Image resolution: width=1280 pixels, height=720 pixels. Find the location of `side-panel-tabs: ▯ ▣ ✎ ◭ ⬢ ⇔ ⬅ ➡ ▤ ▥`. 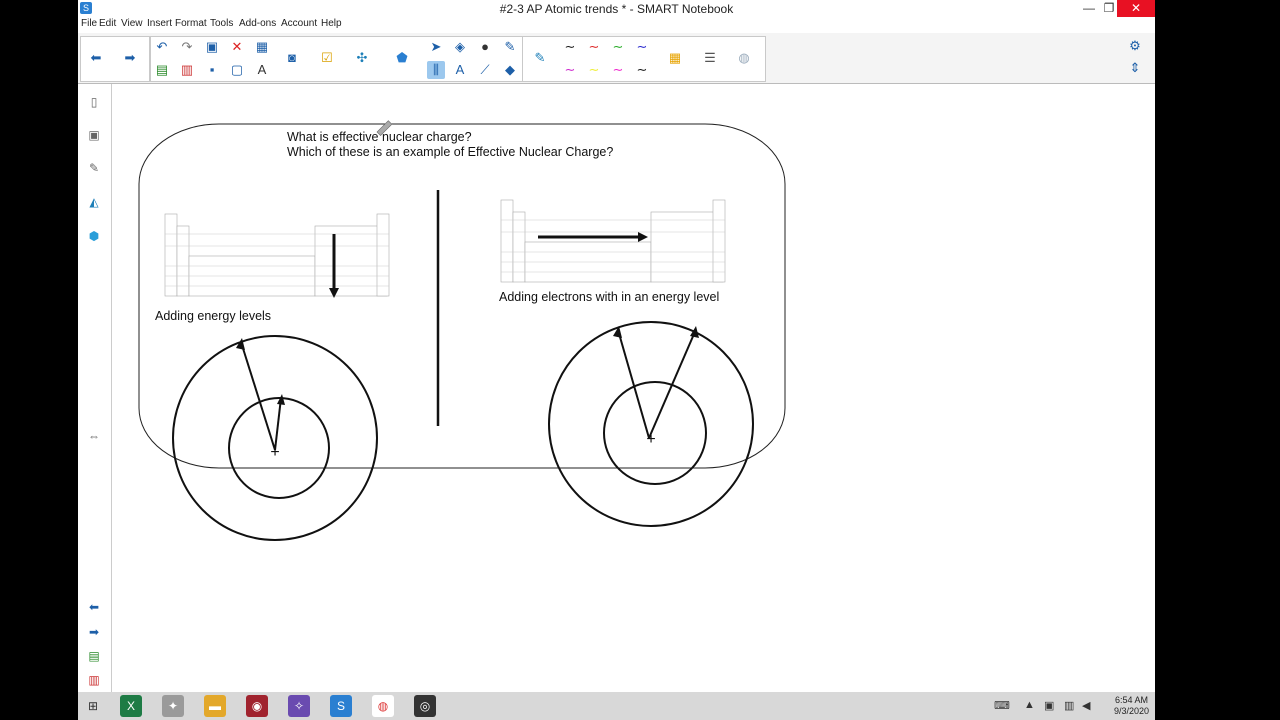

side-panel-tabs: ▯ ▣ ✎ ◭ ⬢ ⇔ ⬅ ➡ ▤ ▥ is located at coordinates (95, 388).